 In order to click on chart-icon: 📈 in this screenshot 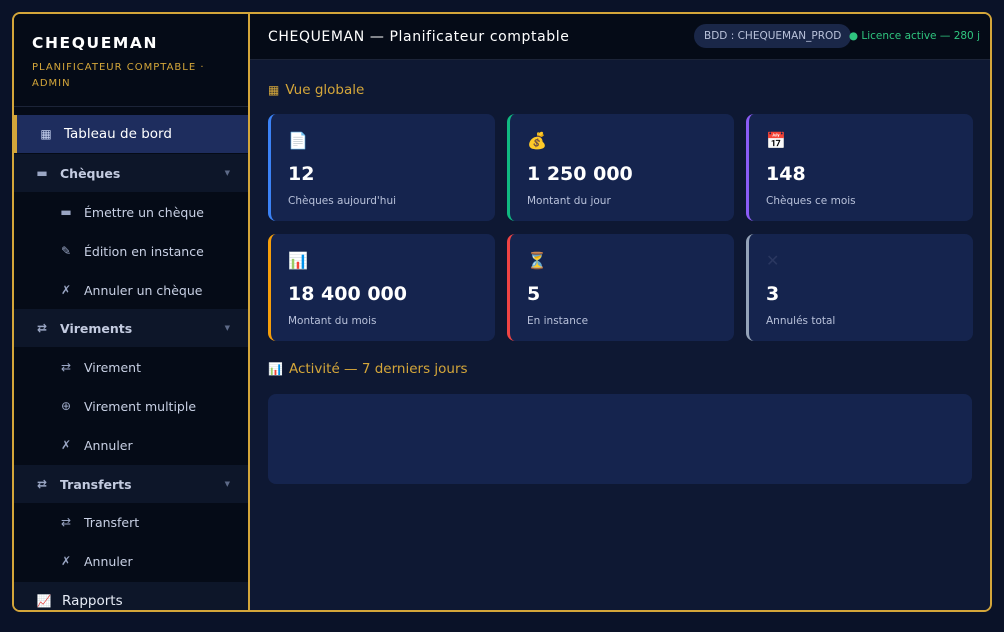, I will do `click(44, 601)`.